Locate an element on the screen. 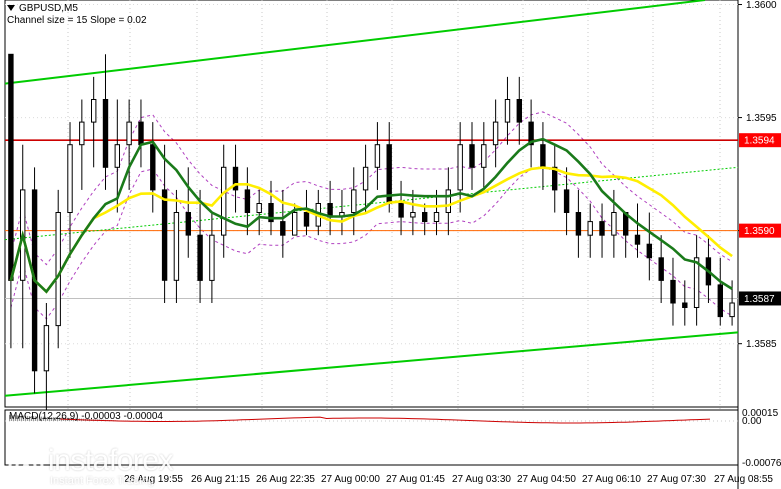 The width and height of the screenshot is (781, 489). macd-label: MACD(12,26,9) -0.00003 -0.00004 is located at coordinates (86, 416).